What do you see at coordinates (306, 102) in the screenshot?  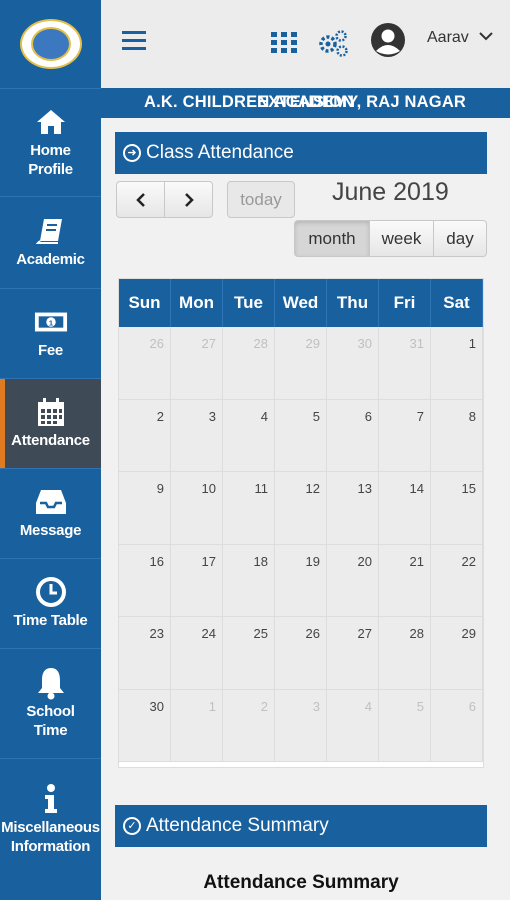 I see `school-name-extension-text: EXTENSION` at bounding box center [306, 102].